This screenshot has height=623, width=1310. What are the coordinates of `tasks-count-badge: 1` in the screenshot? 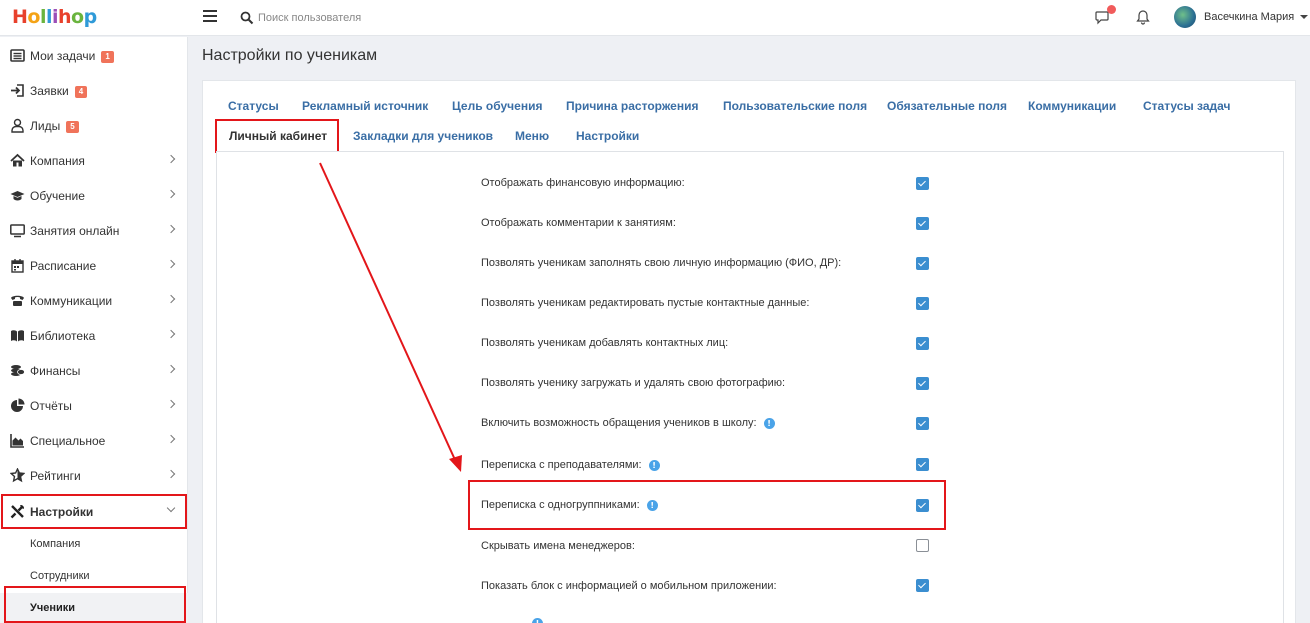 It's located at (107, 56).